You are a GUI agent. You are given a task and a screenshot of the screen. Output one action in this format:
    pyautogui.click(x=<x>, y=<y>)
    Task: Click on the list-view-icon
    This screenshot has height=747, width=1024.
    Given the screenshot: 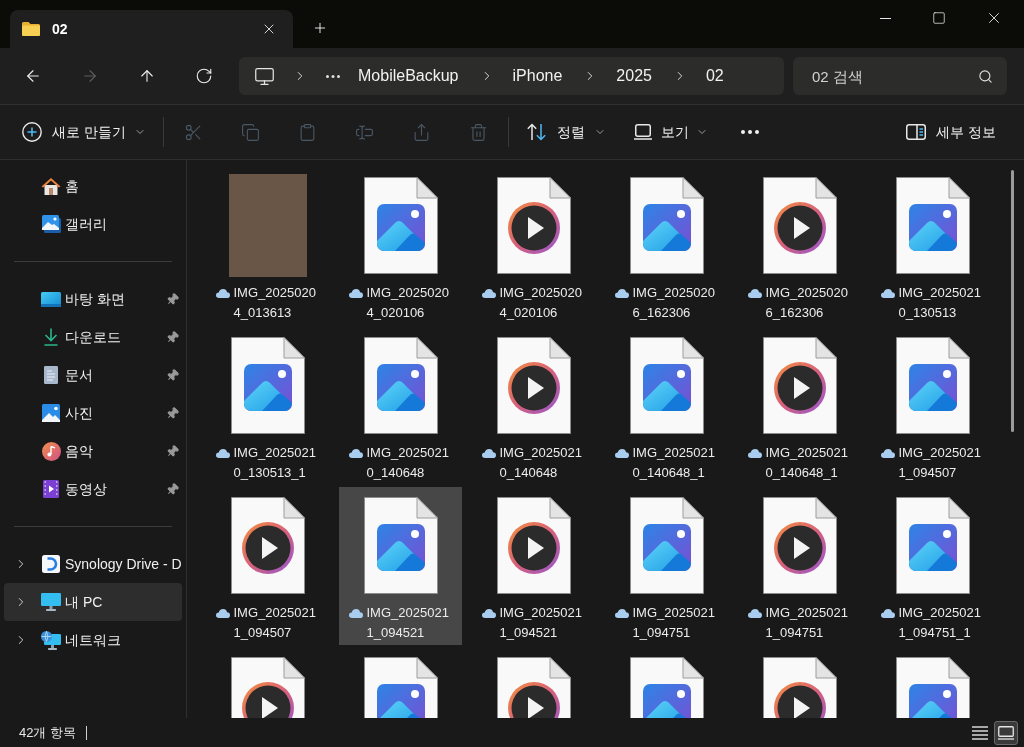 What is the action you would take?
    pyautogui.click(x=980, y=732)
    